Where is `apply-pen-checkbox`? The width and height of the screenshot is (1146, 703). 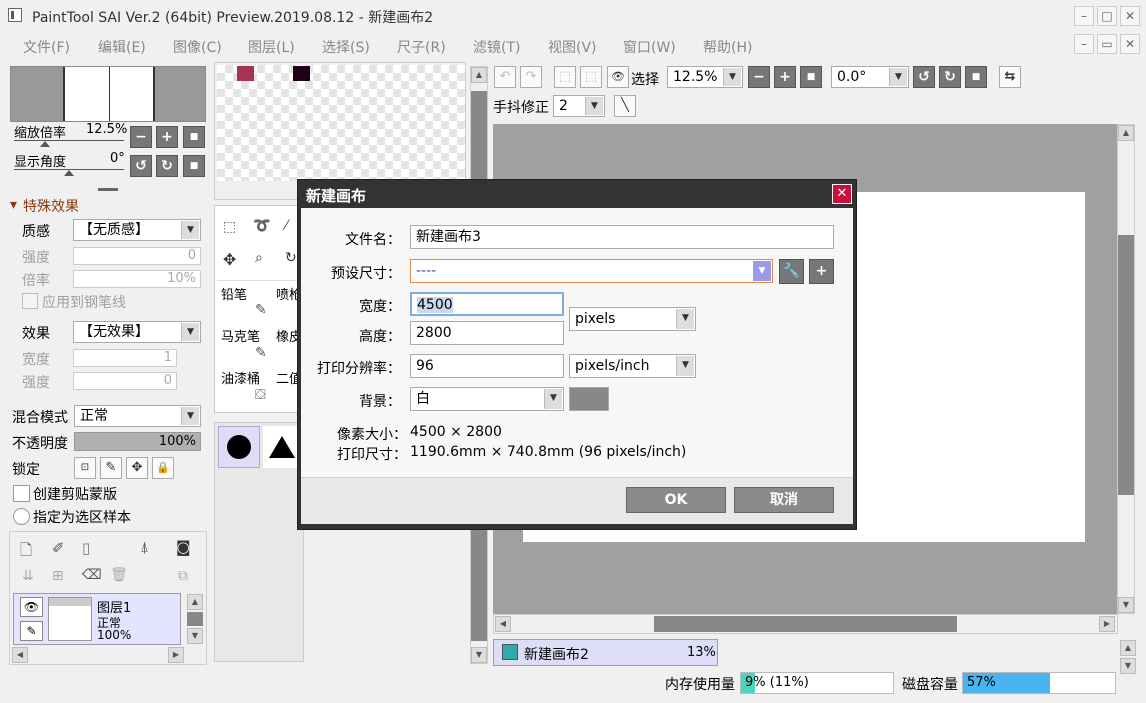 apply-pen-checkbox is located at coordinates (30, 301).